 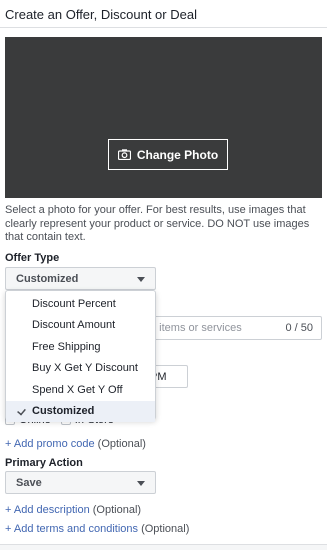 I want to click on dropdown-option-label: Spend X Get Y Off, so click(x=77, y=389).